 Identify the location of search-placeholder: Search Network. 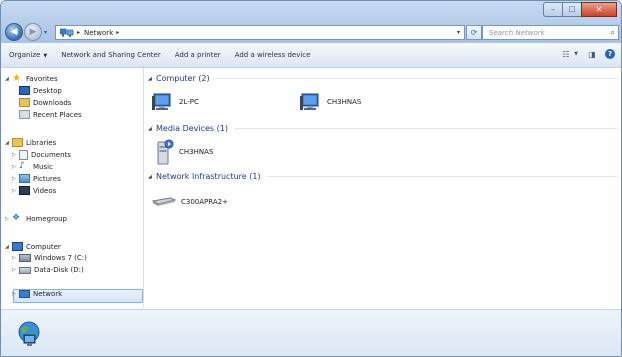
(517, 33).